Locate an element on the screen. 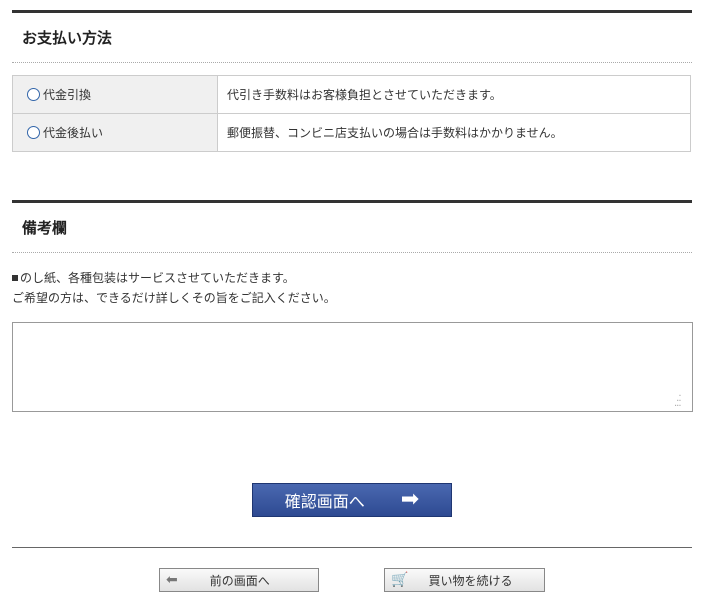 This screenshot has height=599, width=704. payment-option-label: 代金後払い is located at coordinates (73, 133).